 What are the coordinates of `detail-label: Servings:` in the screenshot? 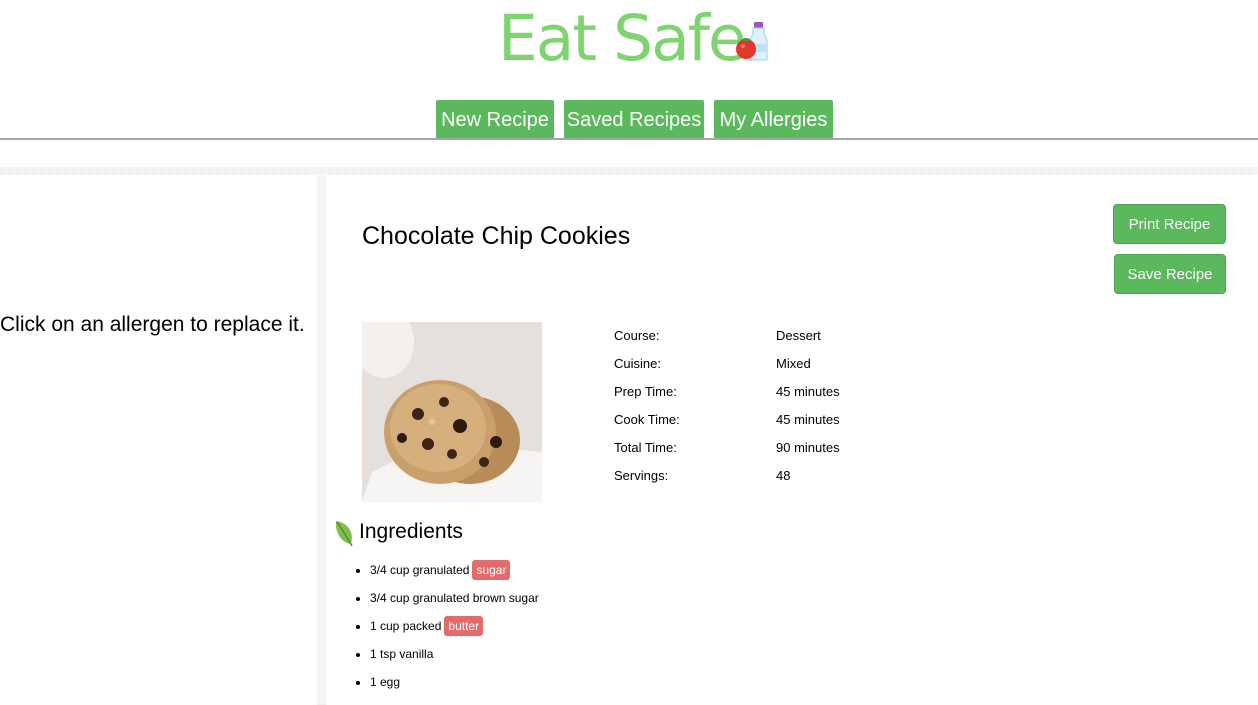 It's located at (641, 475).